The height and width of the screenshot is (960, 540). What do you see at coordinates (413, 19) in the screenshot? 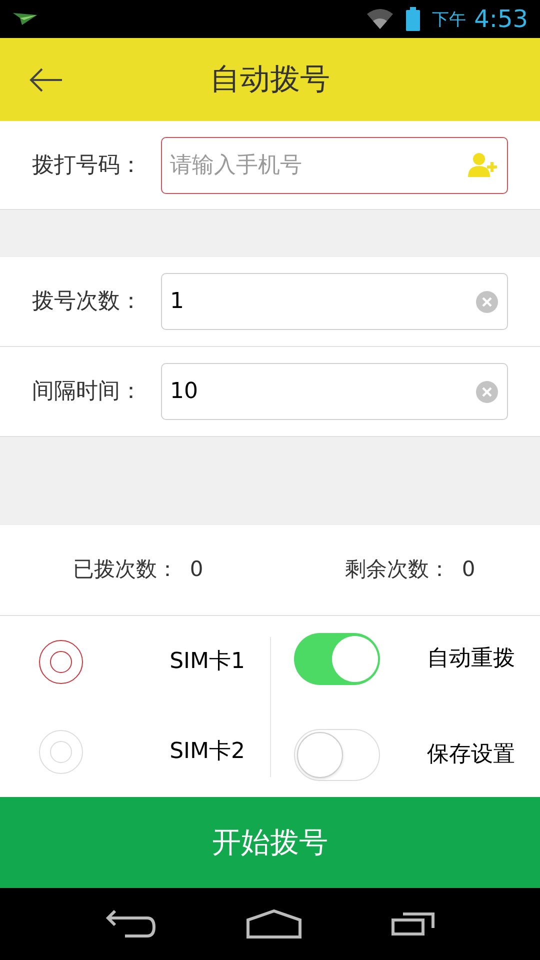
I see `battery-icon` at bounding box center [413, 19].